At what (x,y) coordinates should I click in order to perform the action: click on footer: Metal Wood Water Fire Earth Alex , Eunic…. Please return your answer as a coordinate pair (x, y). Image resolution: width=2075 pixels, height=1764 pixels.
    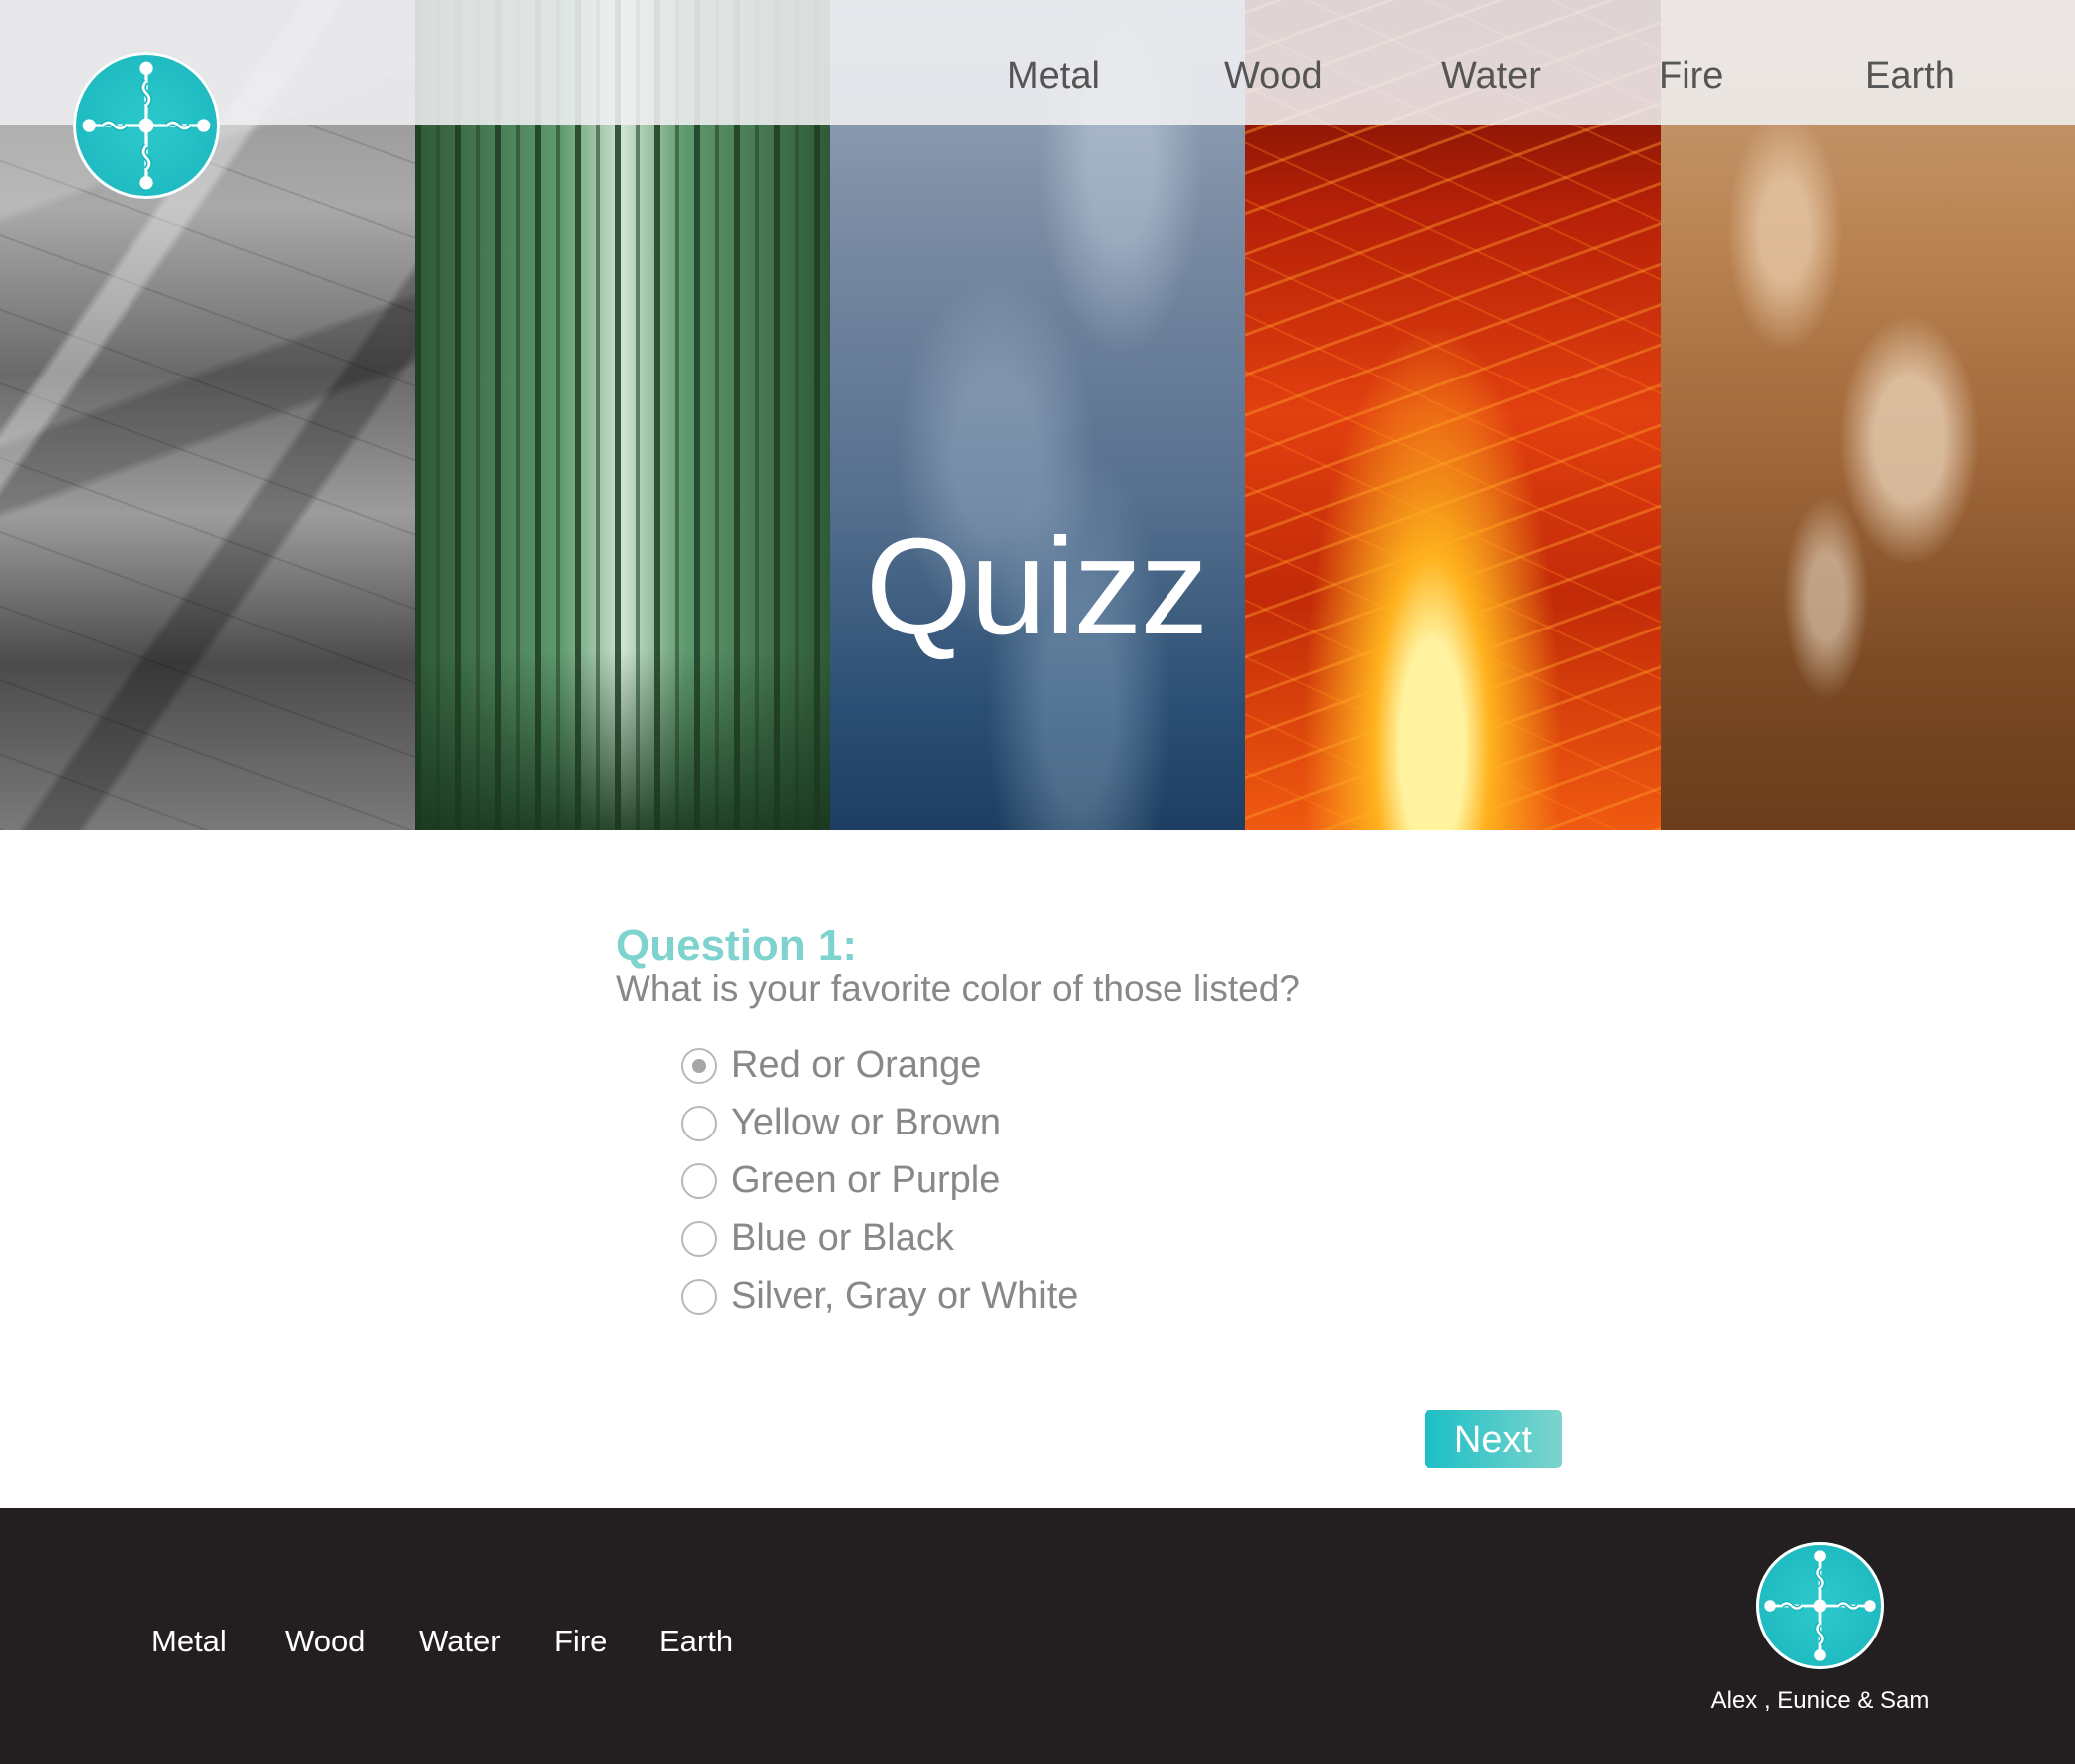
    Looking at the image, I should click on (1037, 1636).